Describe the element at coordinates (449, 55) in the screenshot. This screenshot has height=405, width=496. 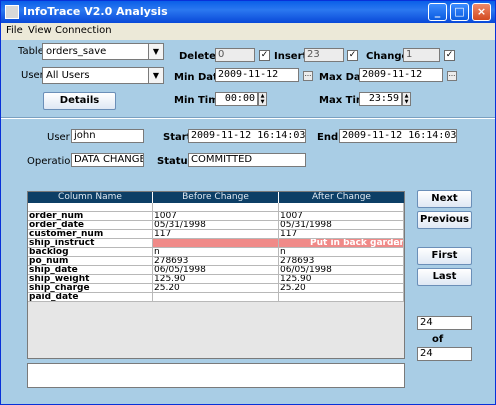
I see `changes-checkbox: ✓` at that location.